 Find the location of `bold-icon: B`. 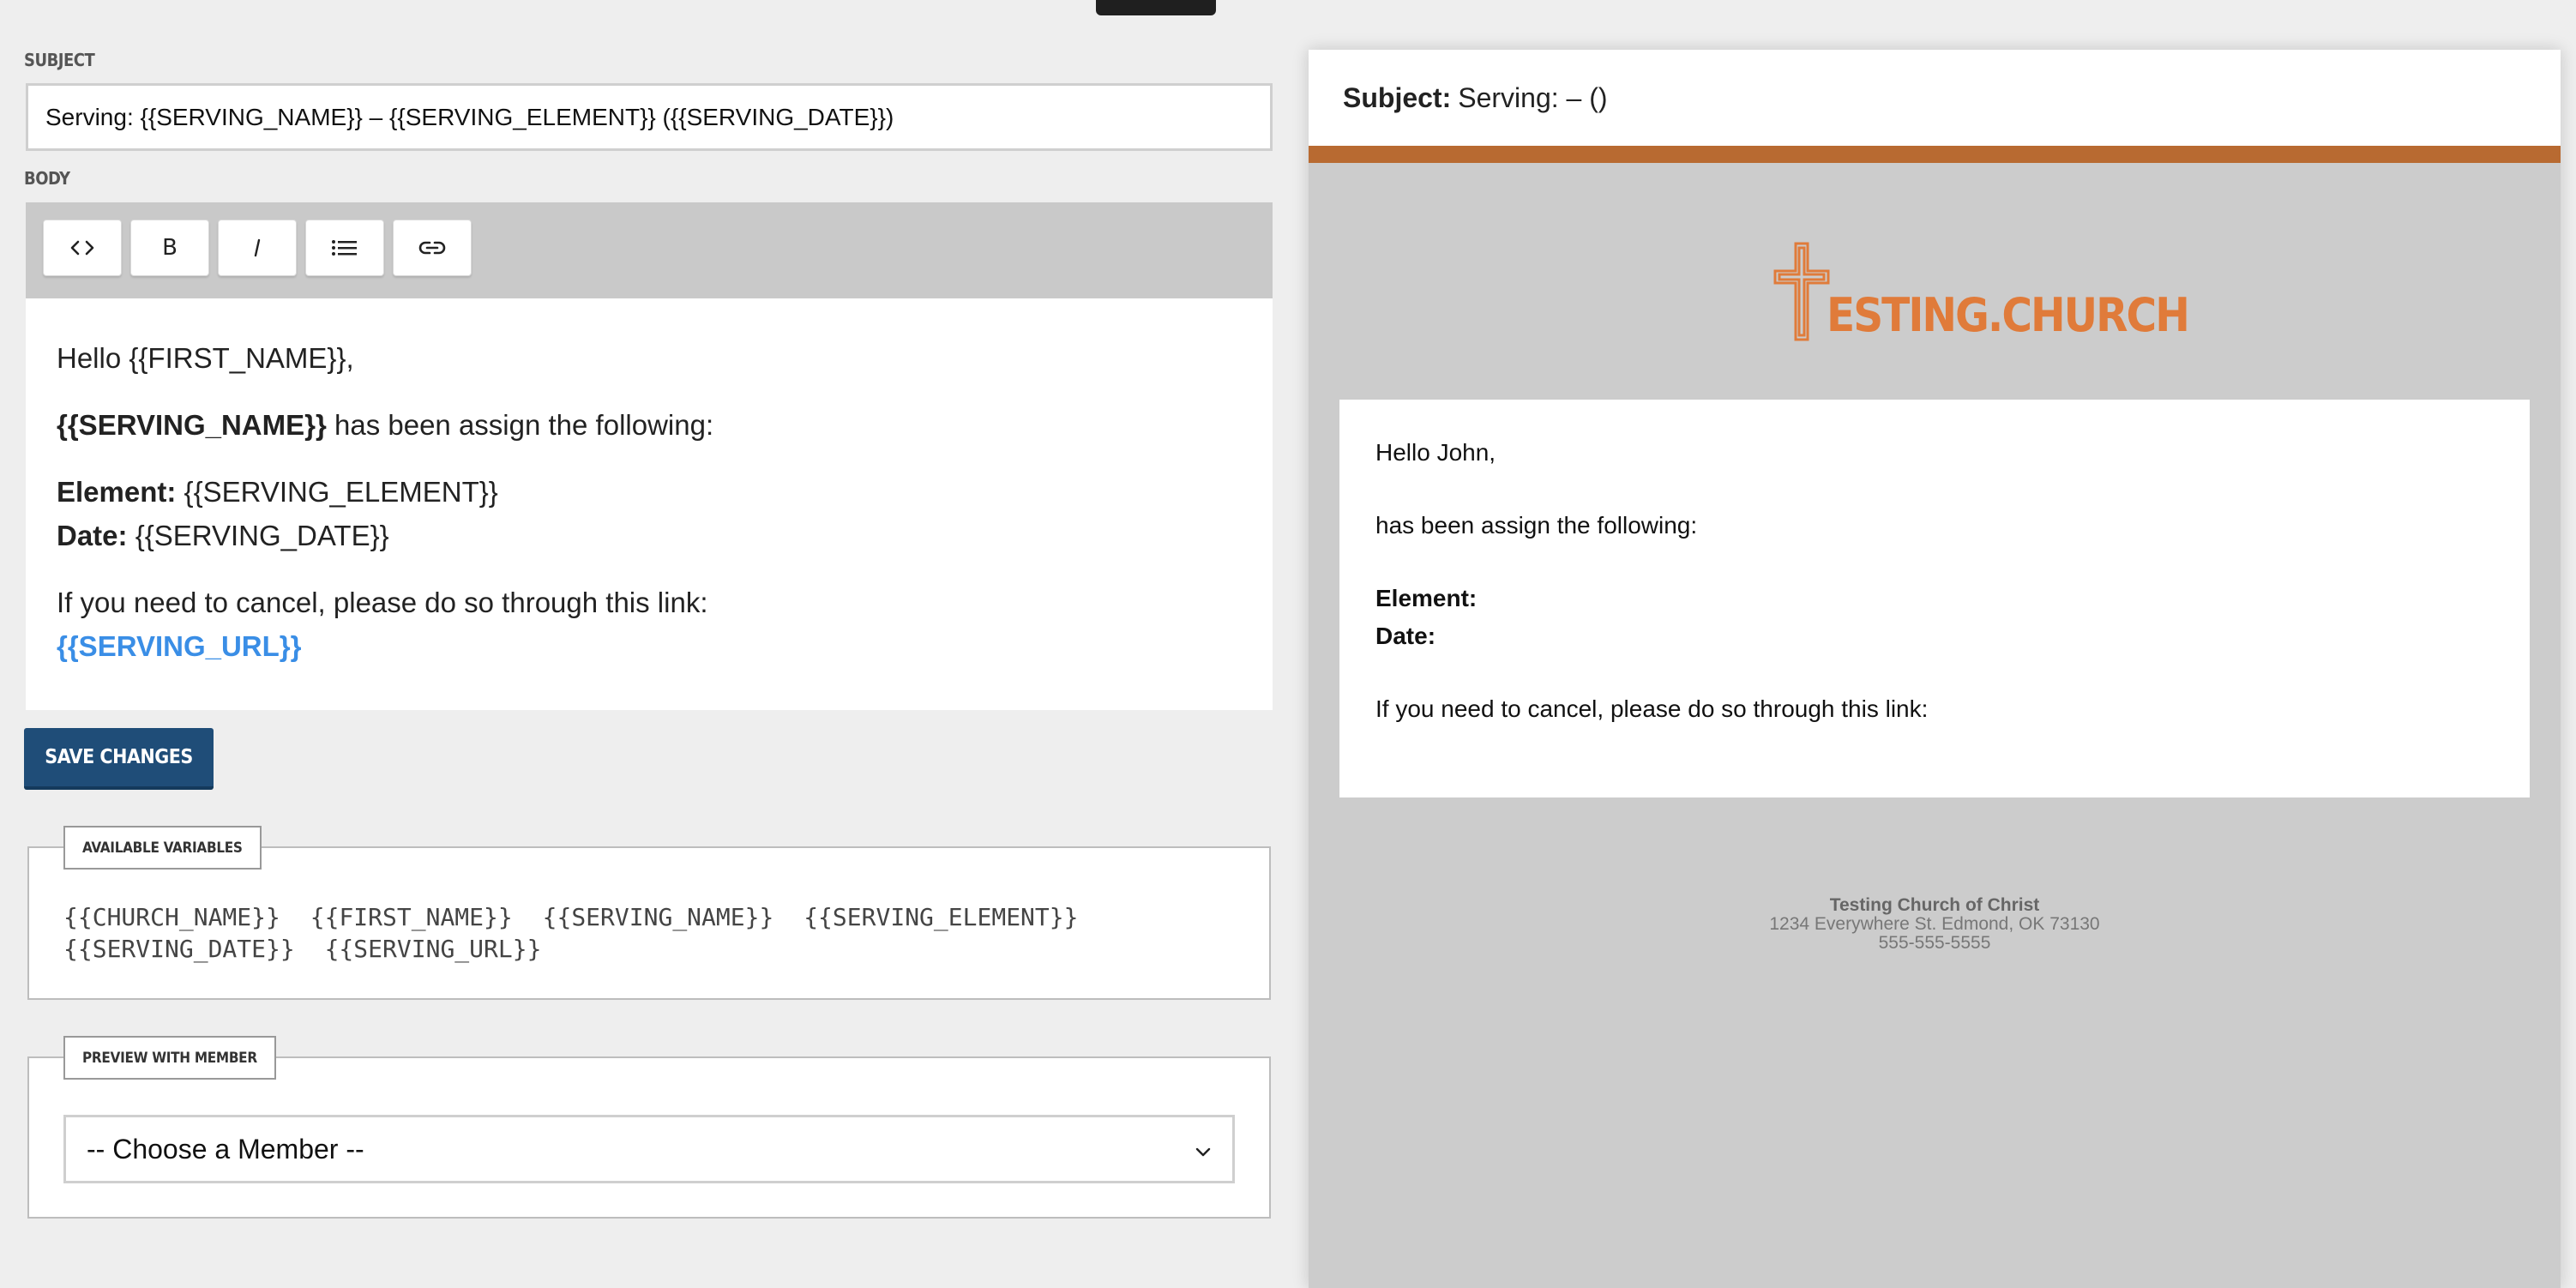

bold-icon: B is located at coordinates (170, 248).